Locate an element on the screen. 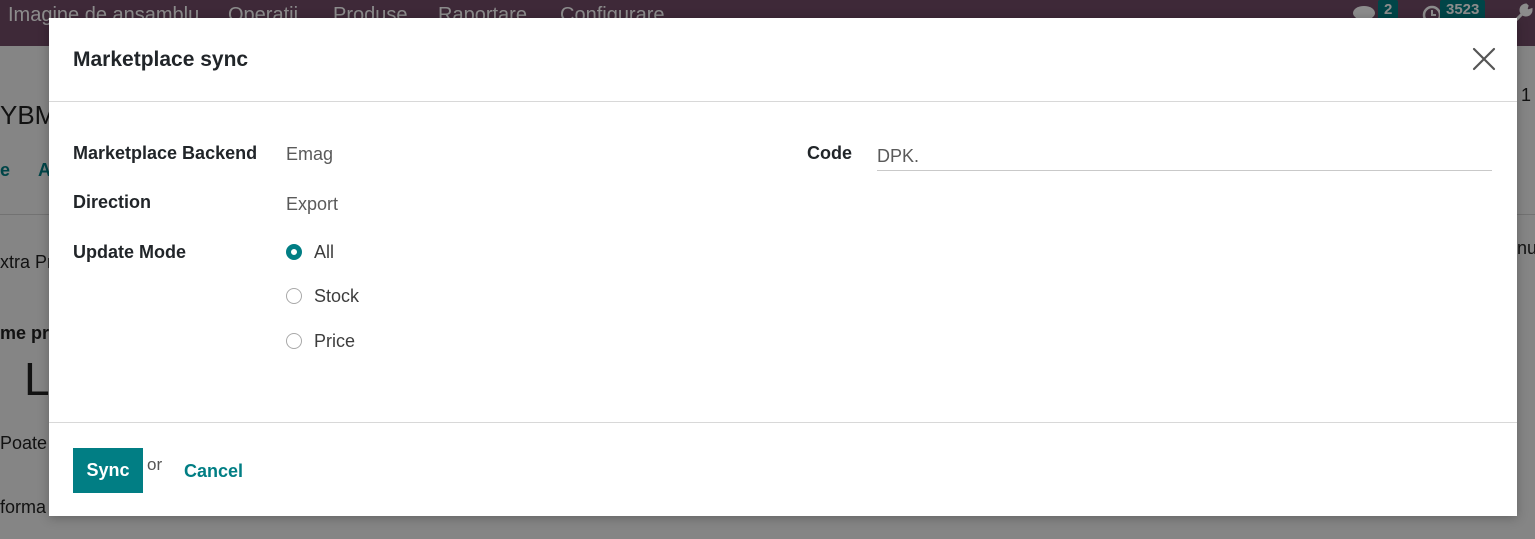 The image size is (1535, 539). radio-label: All is located at coordinates (324, 251).